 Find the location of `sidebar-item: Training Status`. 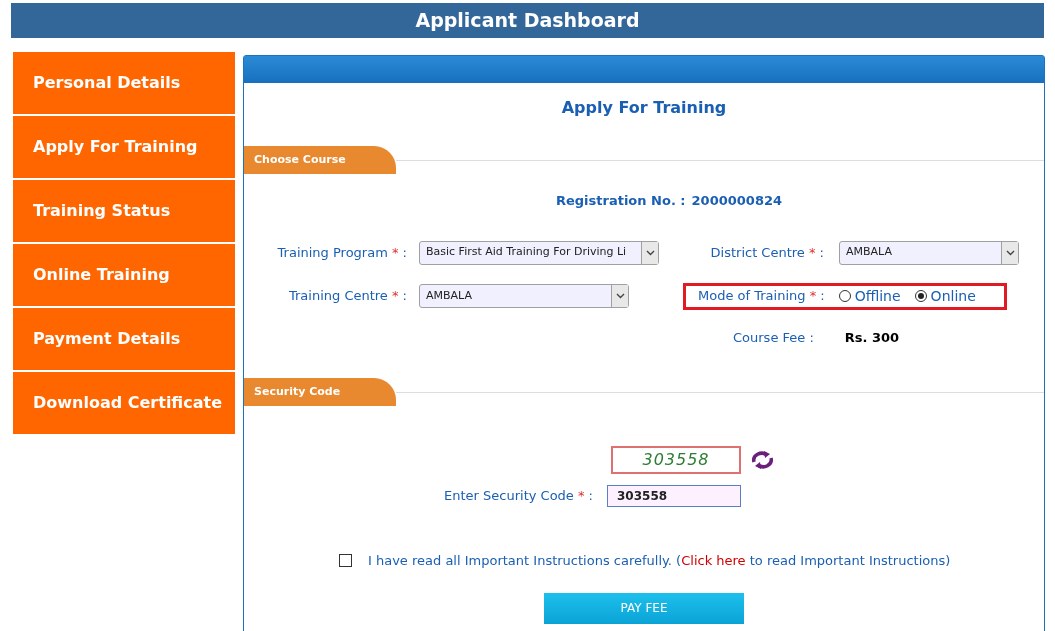

sidebar-item: Training Status is located at coordinates (124, 211).